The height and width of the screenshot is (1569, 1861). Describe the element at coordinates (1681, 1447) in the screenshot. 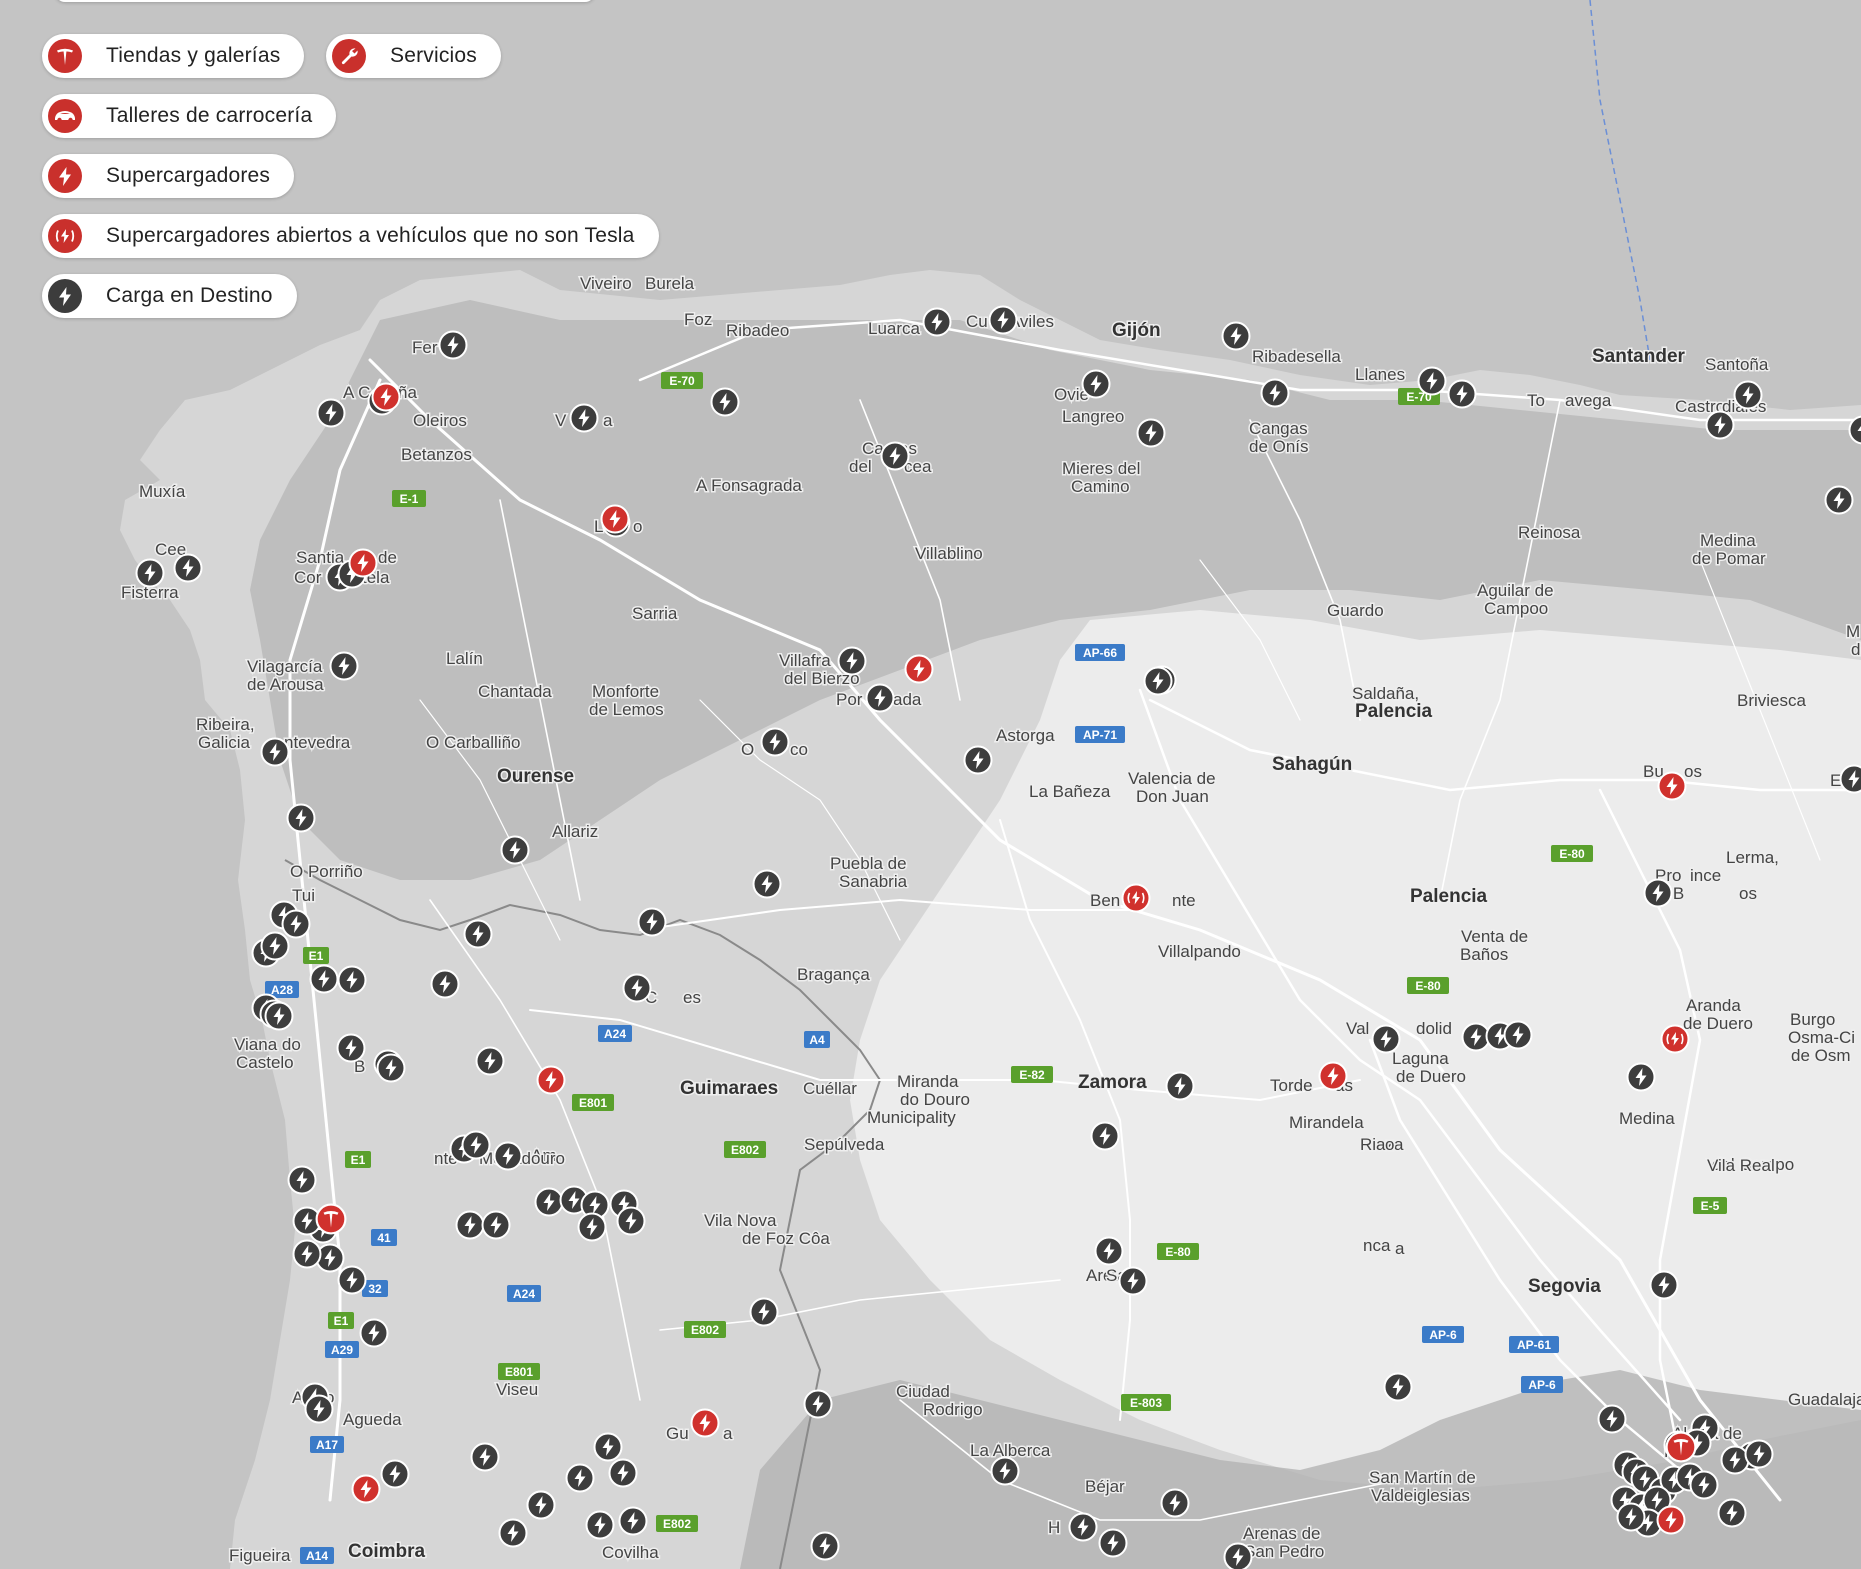

I see `tesla-store-marker` at that location.